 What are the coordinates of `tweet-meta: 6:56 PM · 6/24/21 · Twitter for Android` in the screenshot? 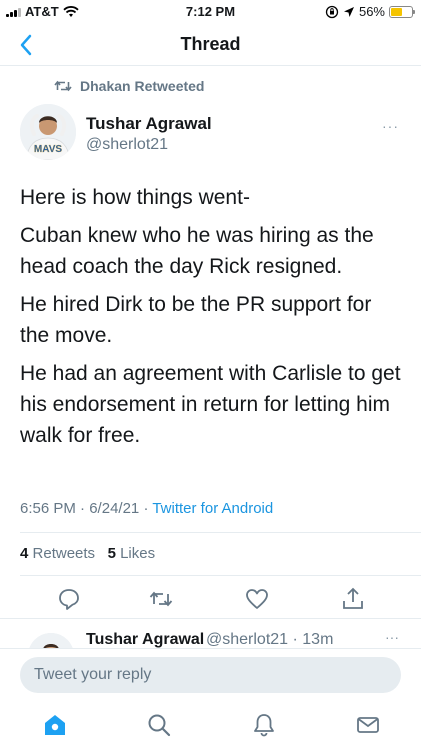 It's located at (146, 508).